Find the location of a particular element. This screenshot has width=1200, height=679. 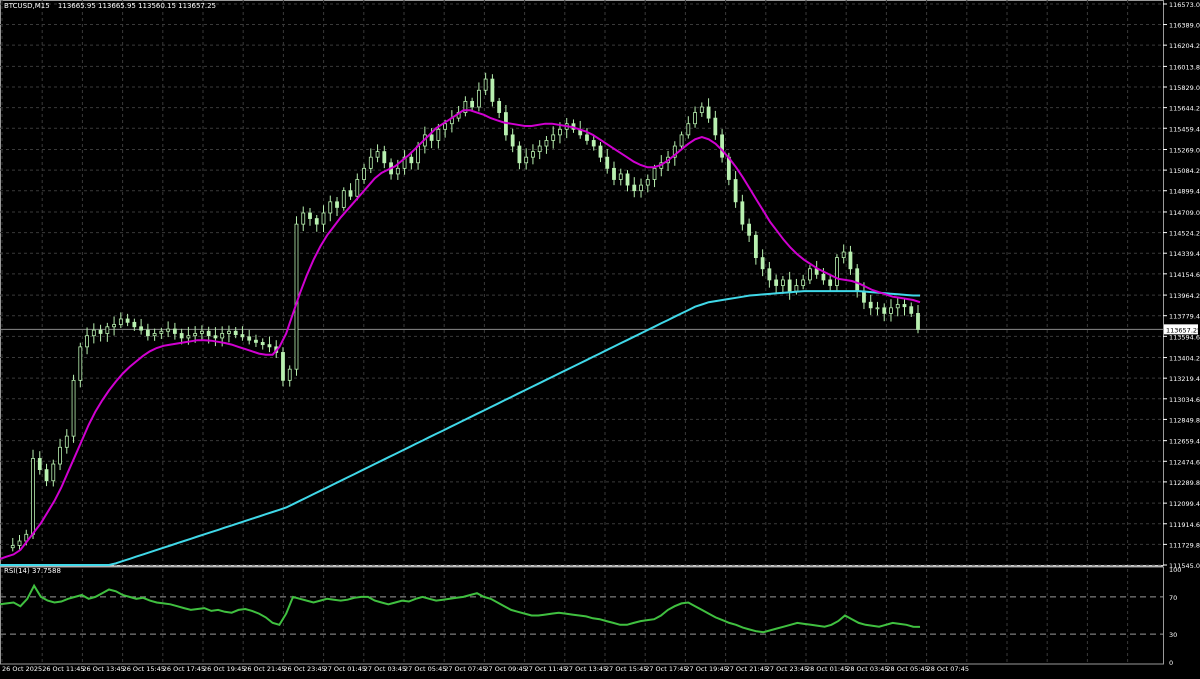

price-tick-label: 112289.80 is located at coordinates (1184, 483).